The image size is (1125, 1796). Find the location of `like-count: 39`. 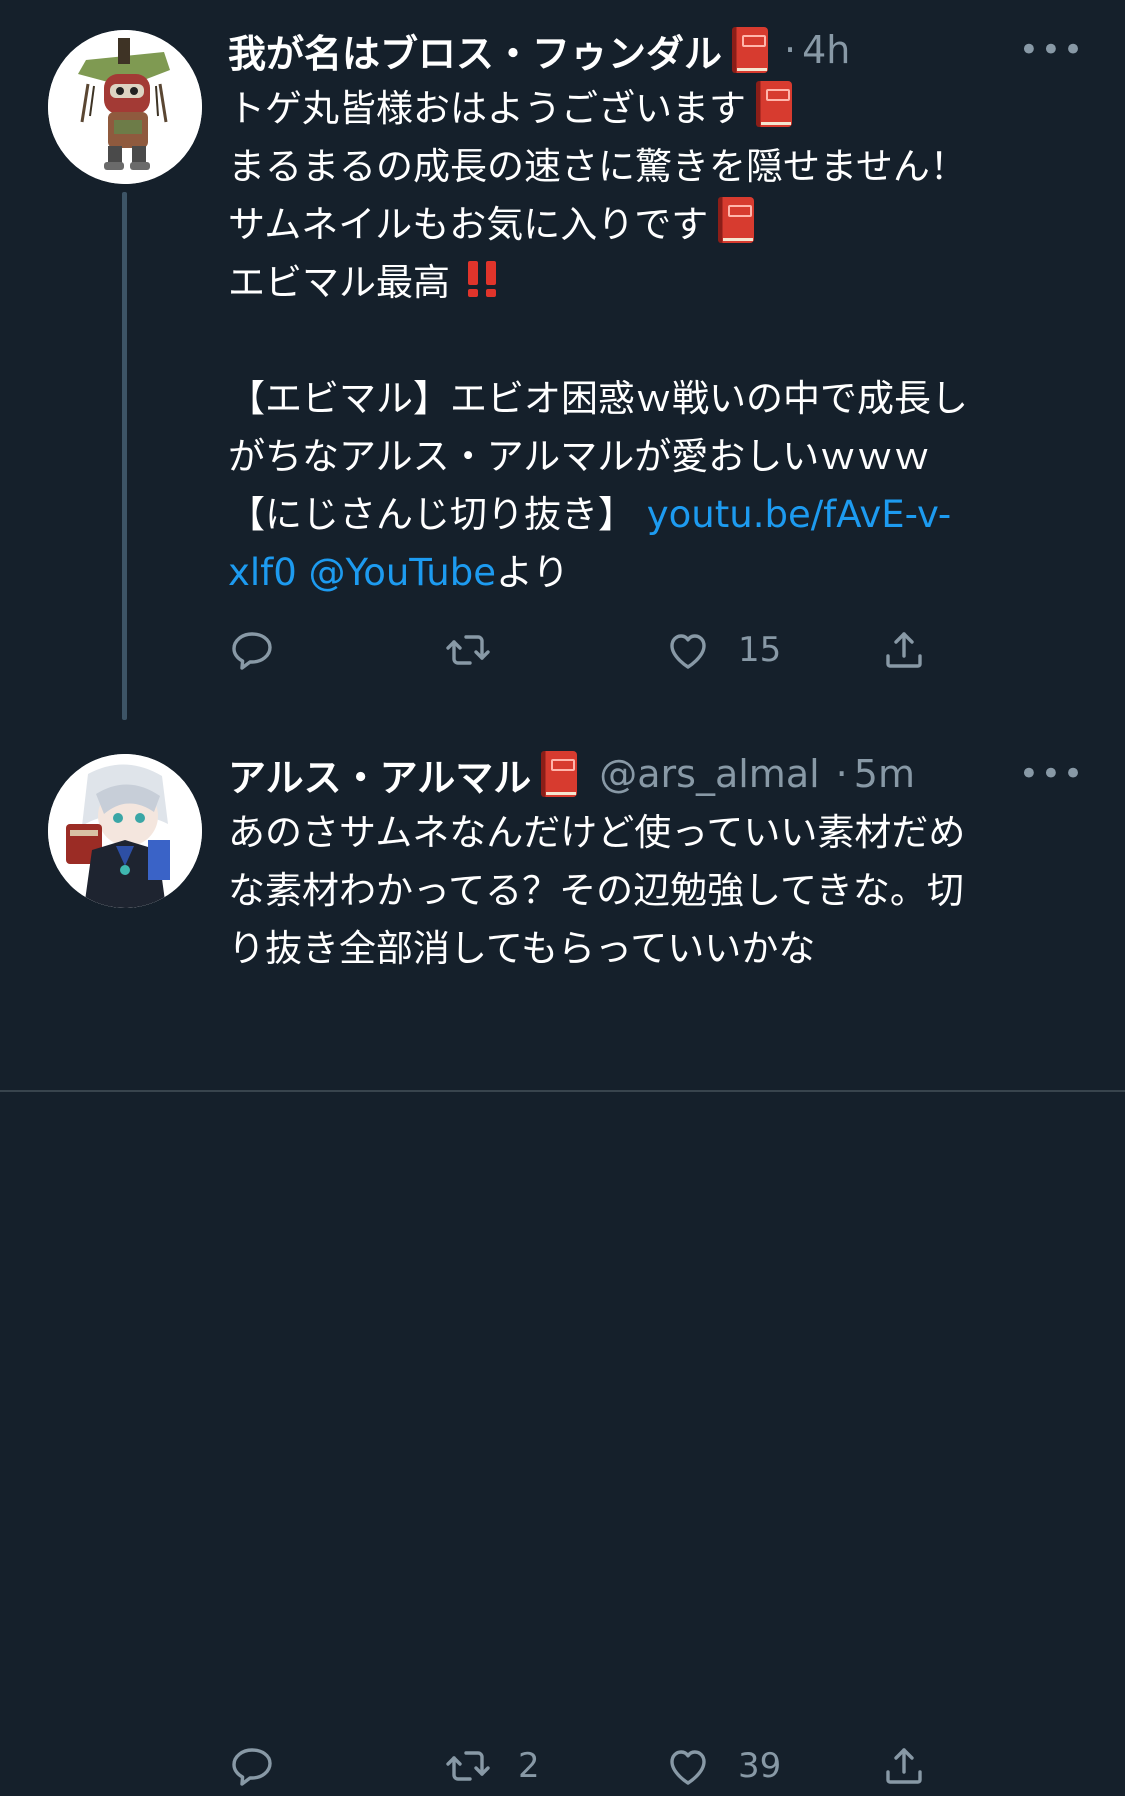

like-count: 39 is located at coordinates (760, 1766).